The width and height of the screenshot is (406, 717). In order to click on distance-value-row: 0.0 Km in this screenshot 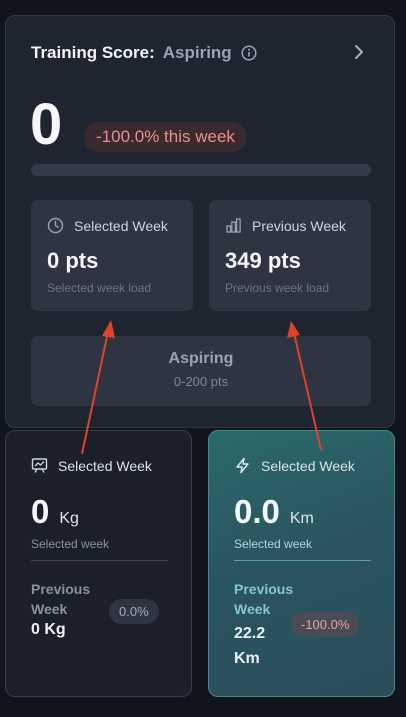, I will do `click(274, 512)`.